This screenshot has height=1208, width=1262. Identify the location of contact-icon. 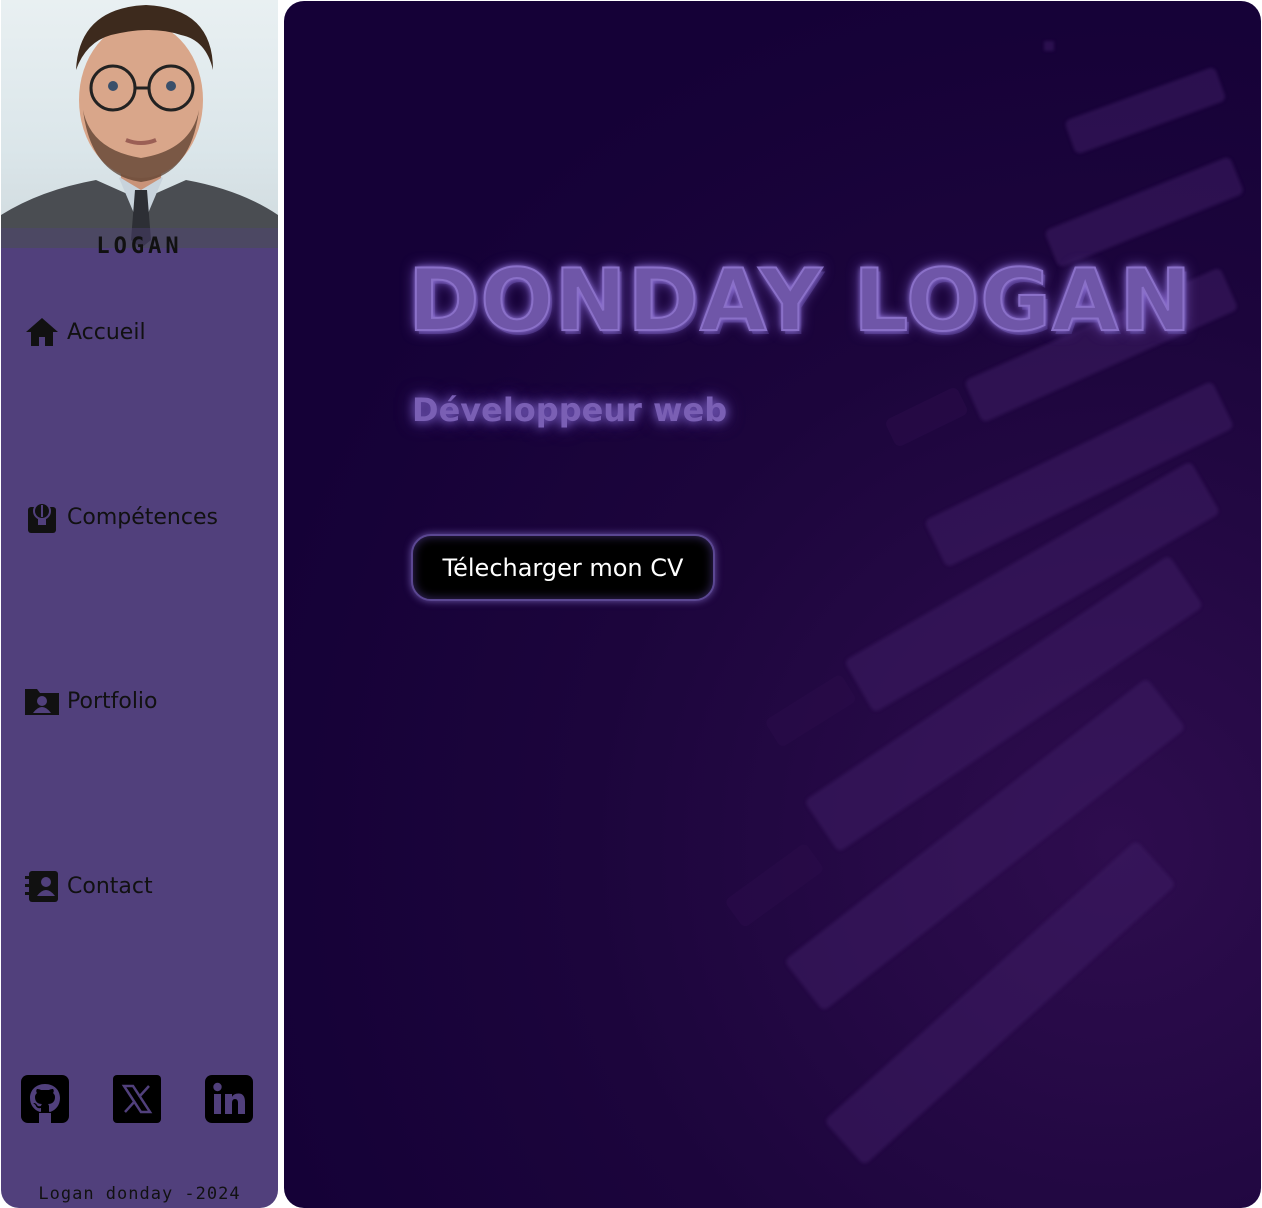
(42, 886).